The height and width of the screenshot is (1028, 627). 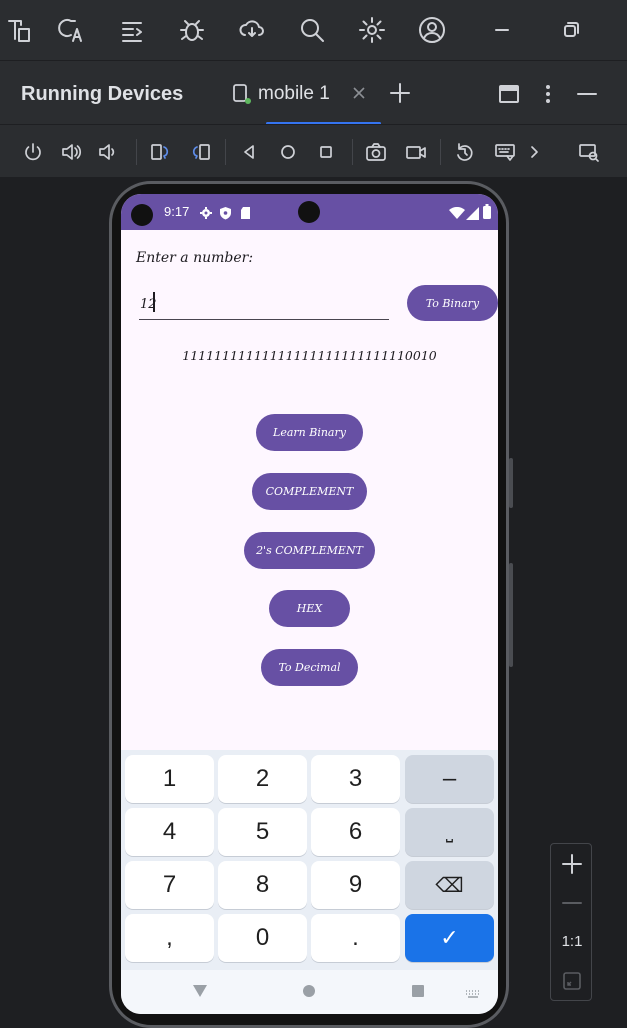 I want to click on profile-icon, so click(x=432, y=30).